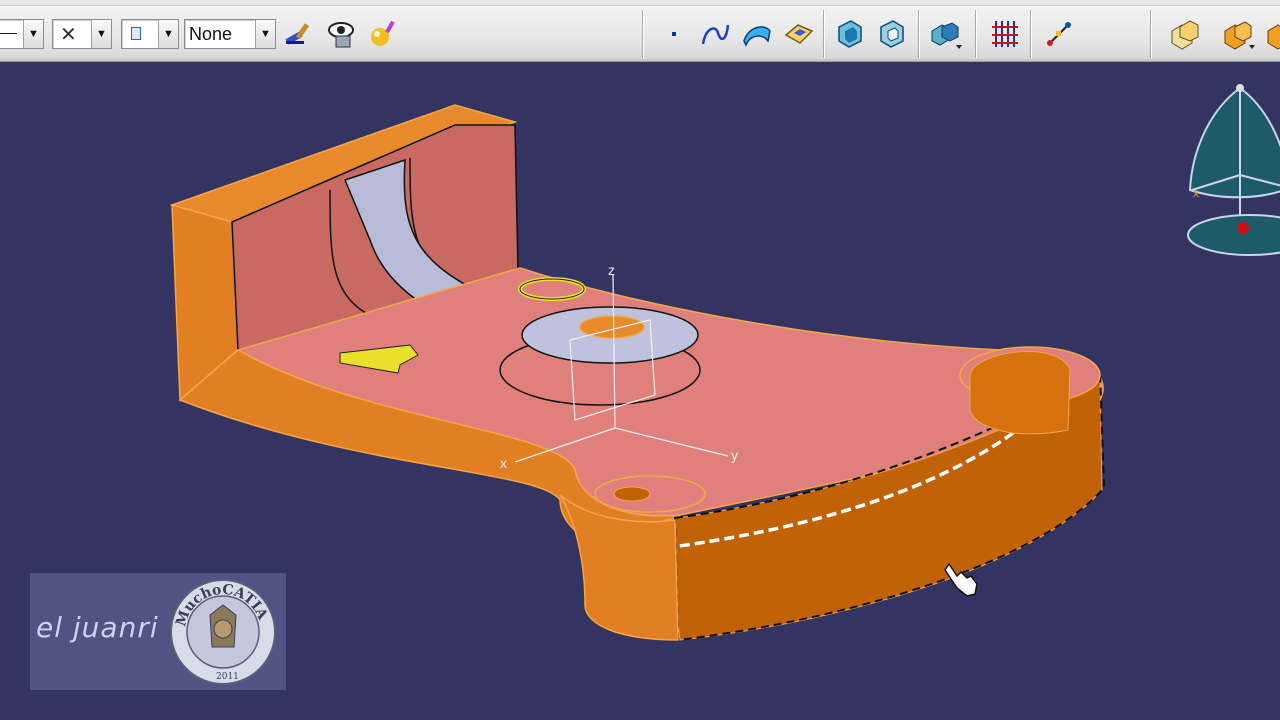 The width and height of the screenshot is (1280, 720). I want to click on close-icon: ✕, so click(68, 35).